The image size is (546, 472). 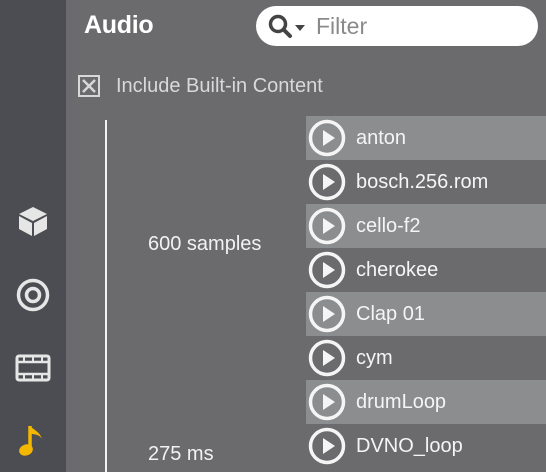 I want to click on list-item-label: DVNO_loop, so click(x=409, y=445).